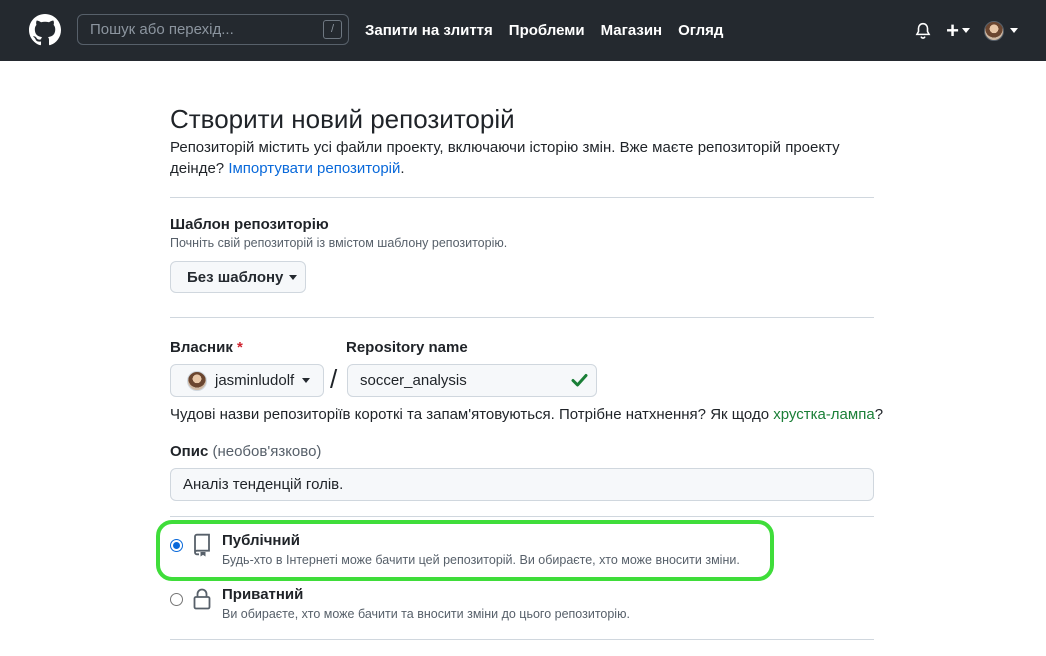 Image resolution: width=1046 pixels, height=656 pixels. I want to click on template-label: Шаблон репозиторію, so click(249, 224).